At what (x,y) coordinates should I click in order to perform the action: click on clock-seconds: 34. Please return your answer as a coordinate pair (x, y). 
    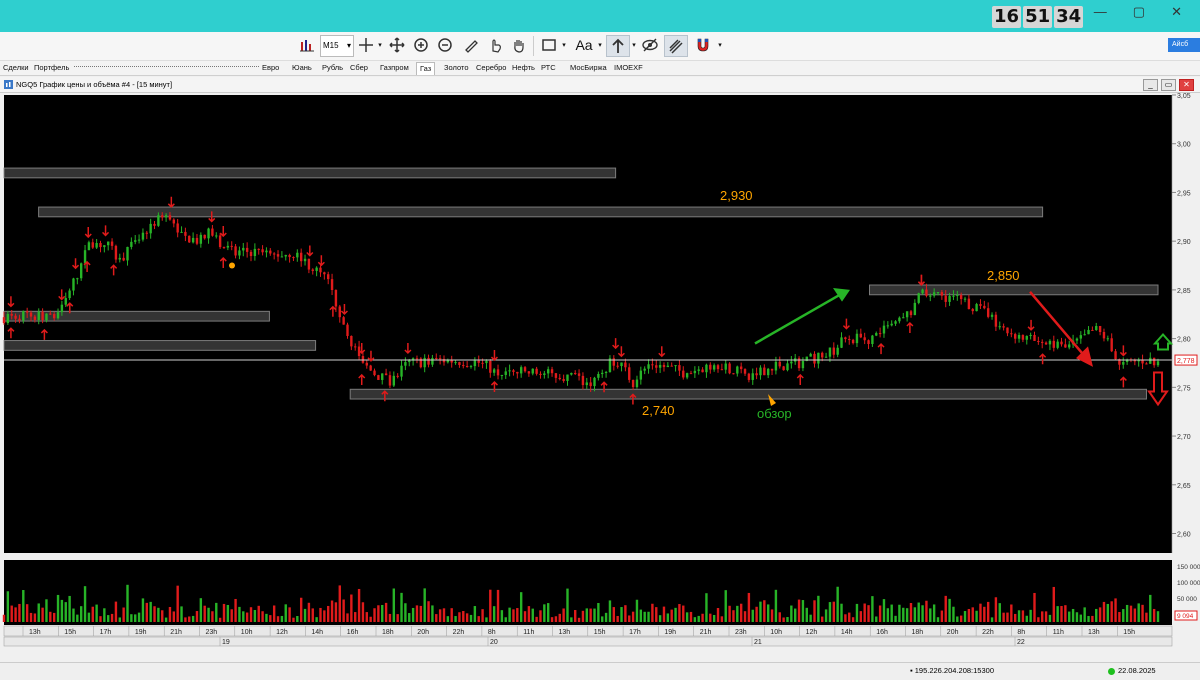
    Looking at the image, I should click on (1069, 17).